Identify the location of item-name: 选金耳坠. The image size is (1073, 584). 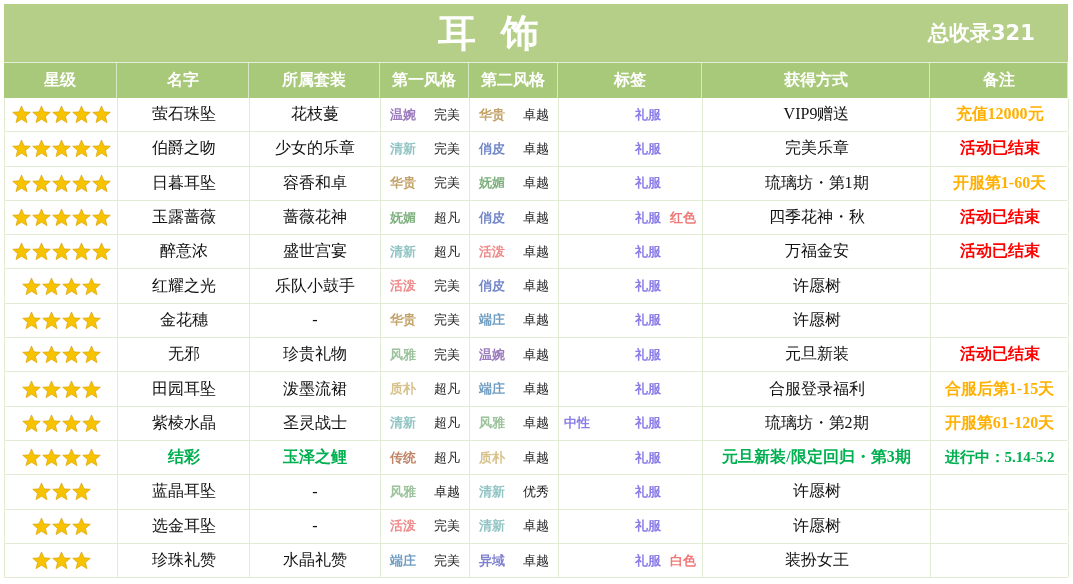
(184, 526).